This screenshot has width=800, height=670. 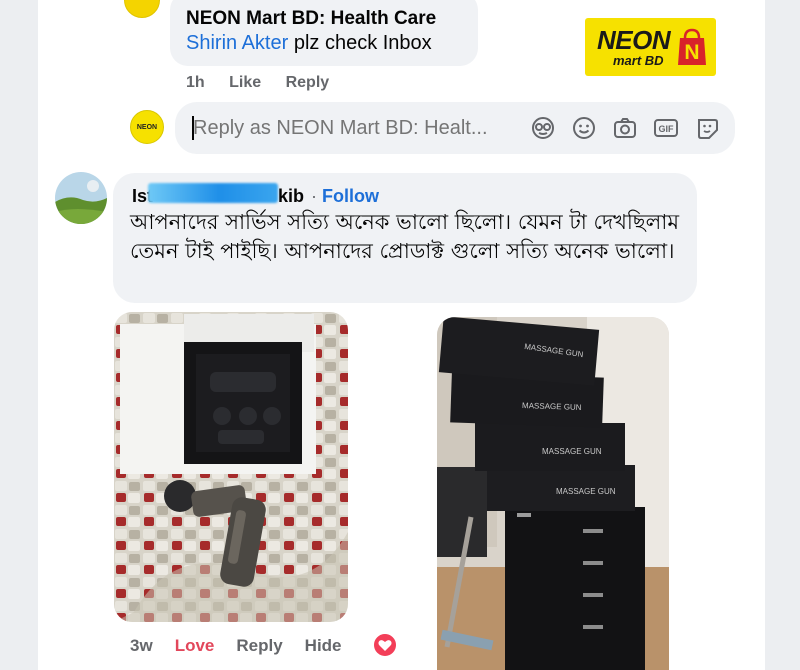 I want to click on mention-link: Shirin Akter, so click(x=237, y=43).